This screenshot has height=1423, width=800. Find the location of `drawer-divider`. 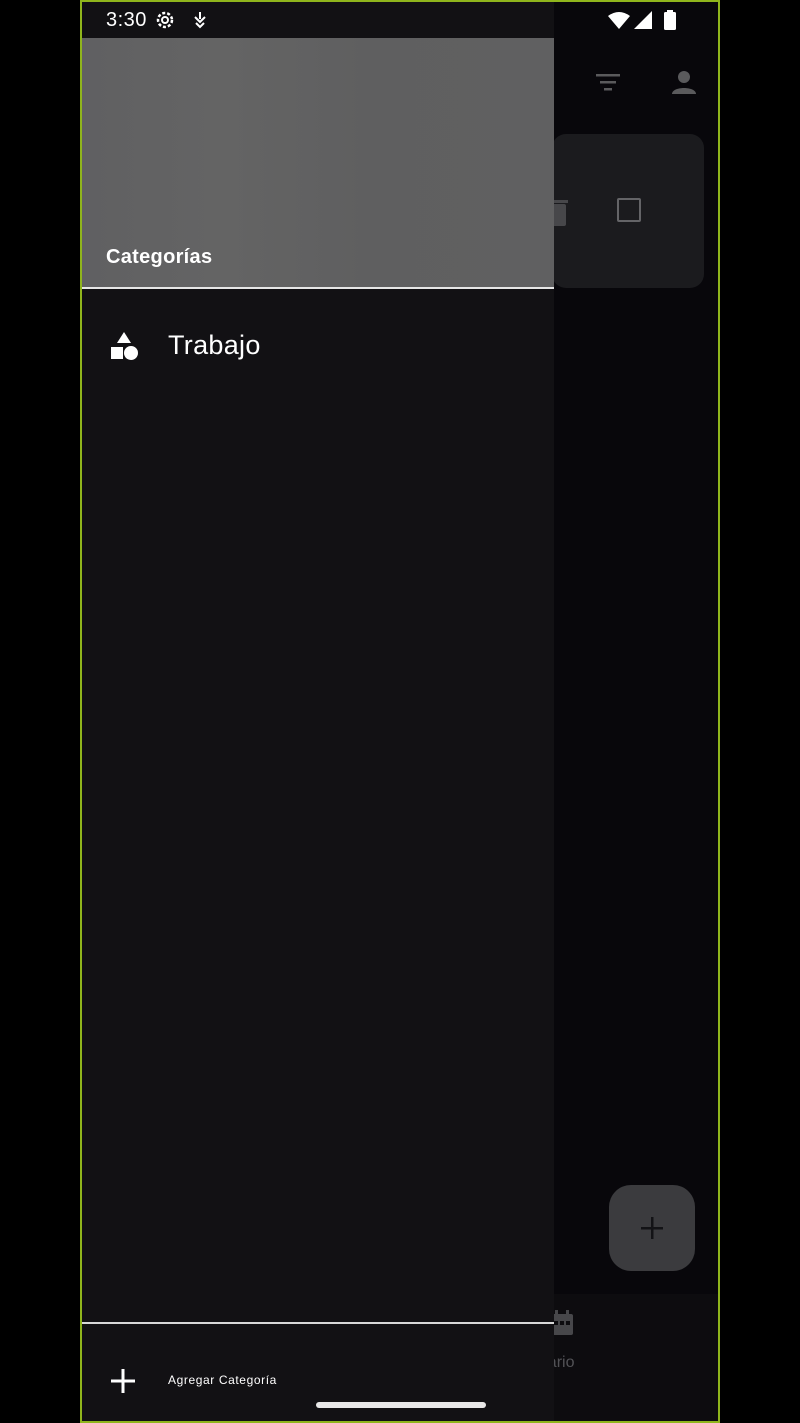

drawer-divider is located at coordinates (318, 1323).